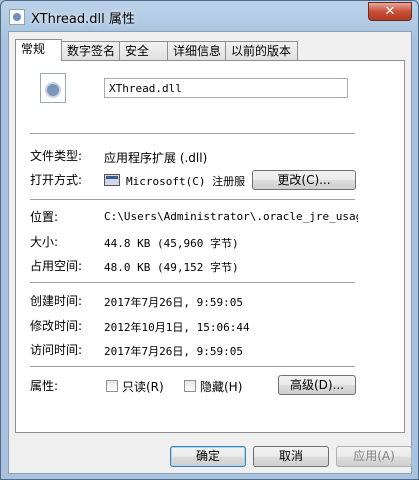 Image resolution: width=419 pixels, height=480 pixels. Describe the element at coordinates (44, 242) in the screenshot. I see `size-label: 大小:` at that location.